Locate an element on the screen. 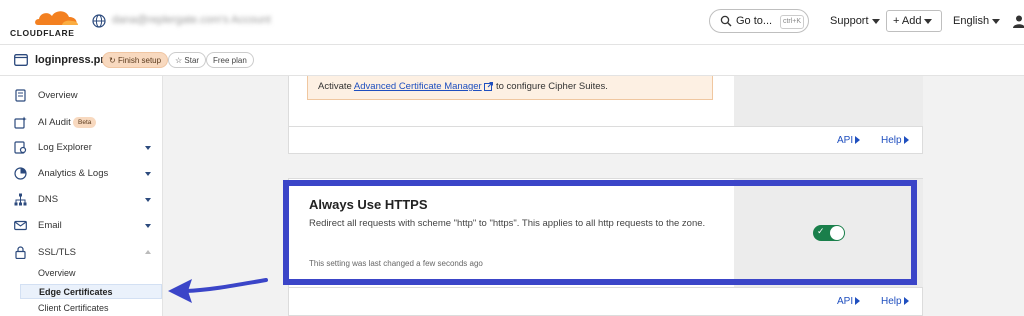 Image resolution: width=1024 pixels, height=316 pixels. sidebar-item-log-explorer: Log Explorer is located at coordinates (81, 148).